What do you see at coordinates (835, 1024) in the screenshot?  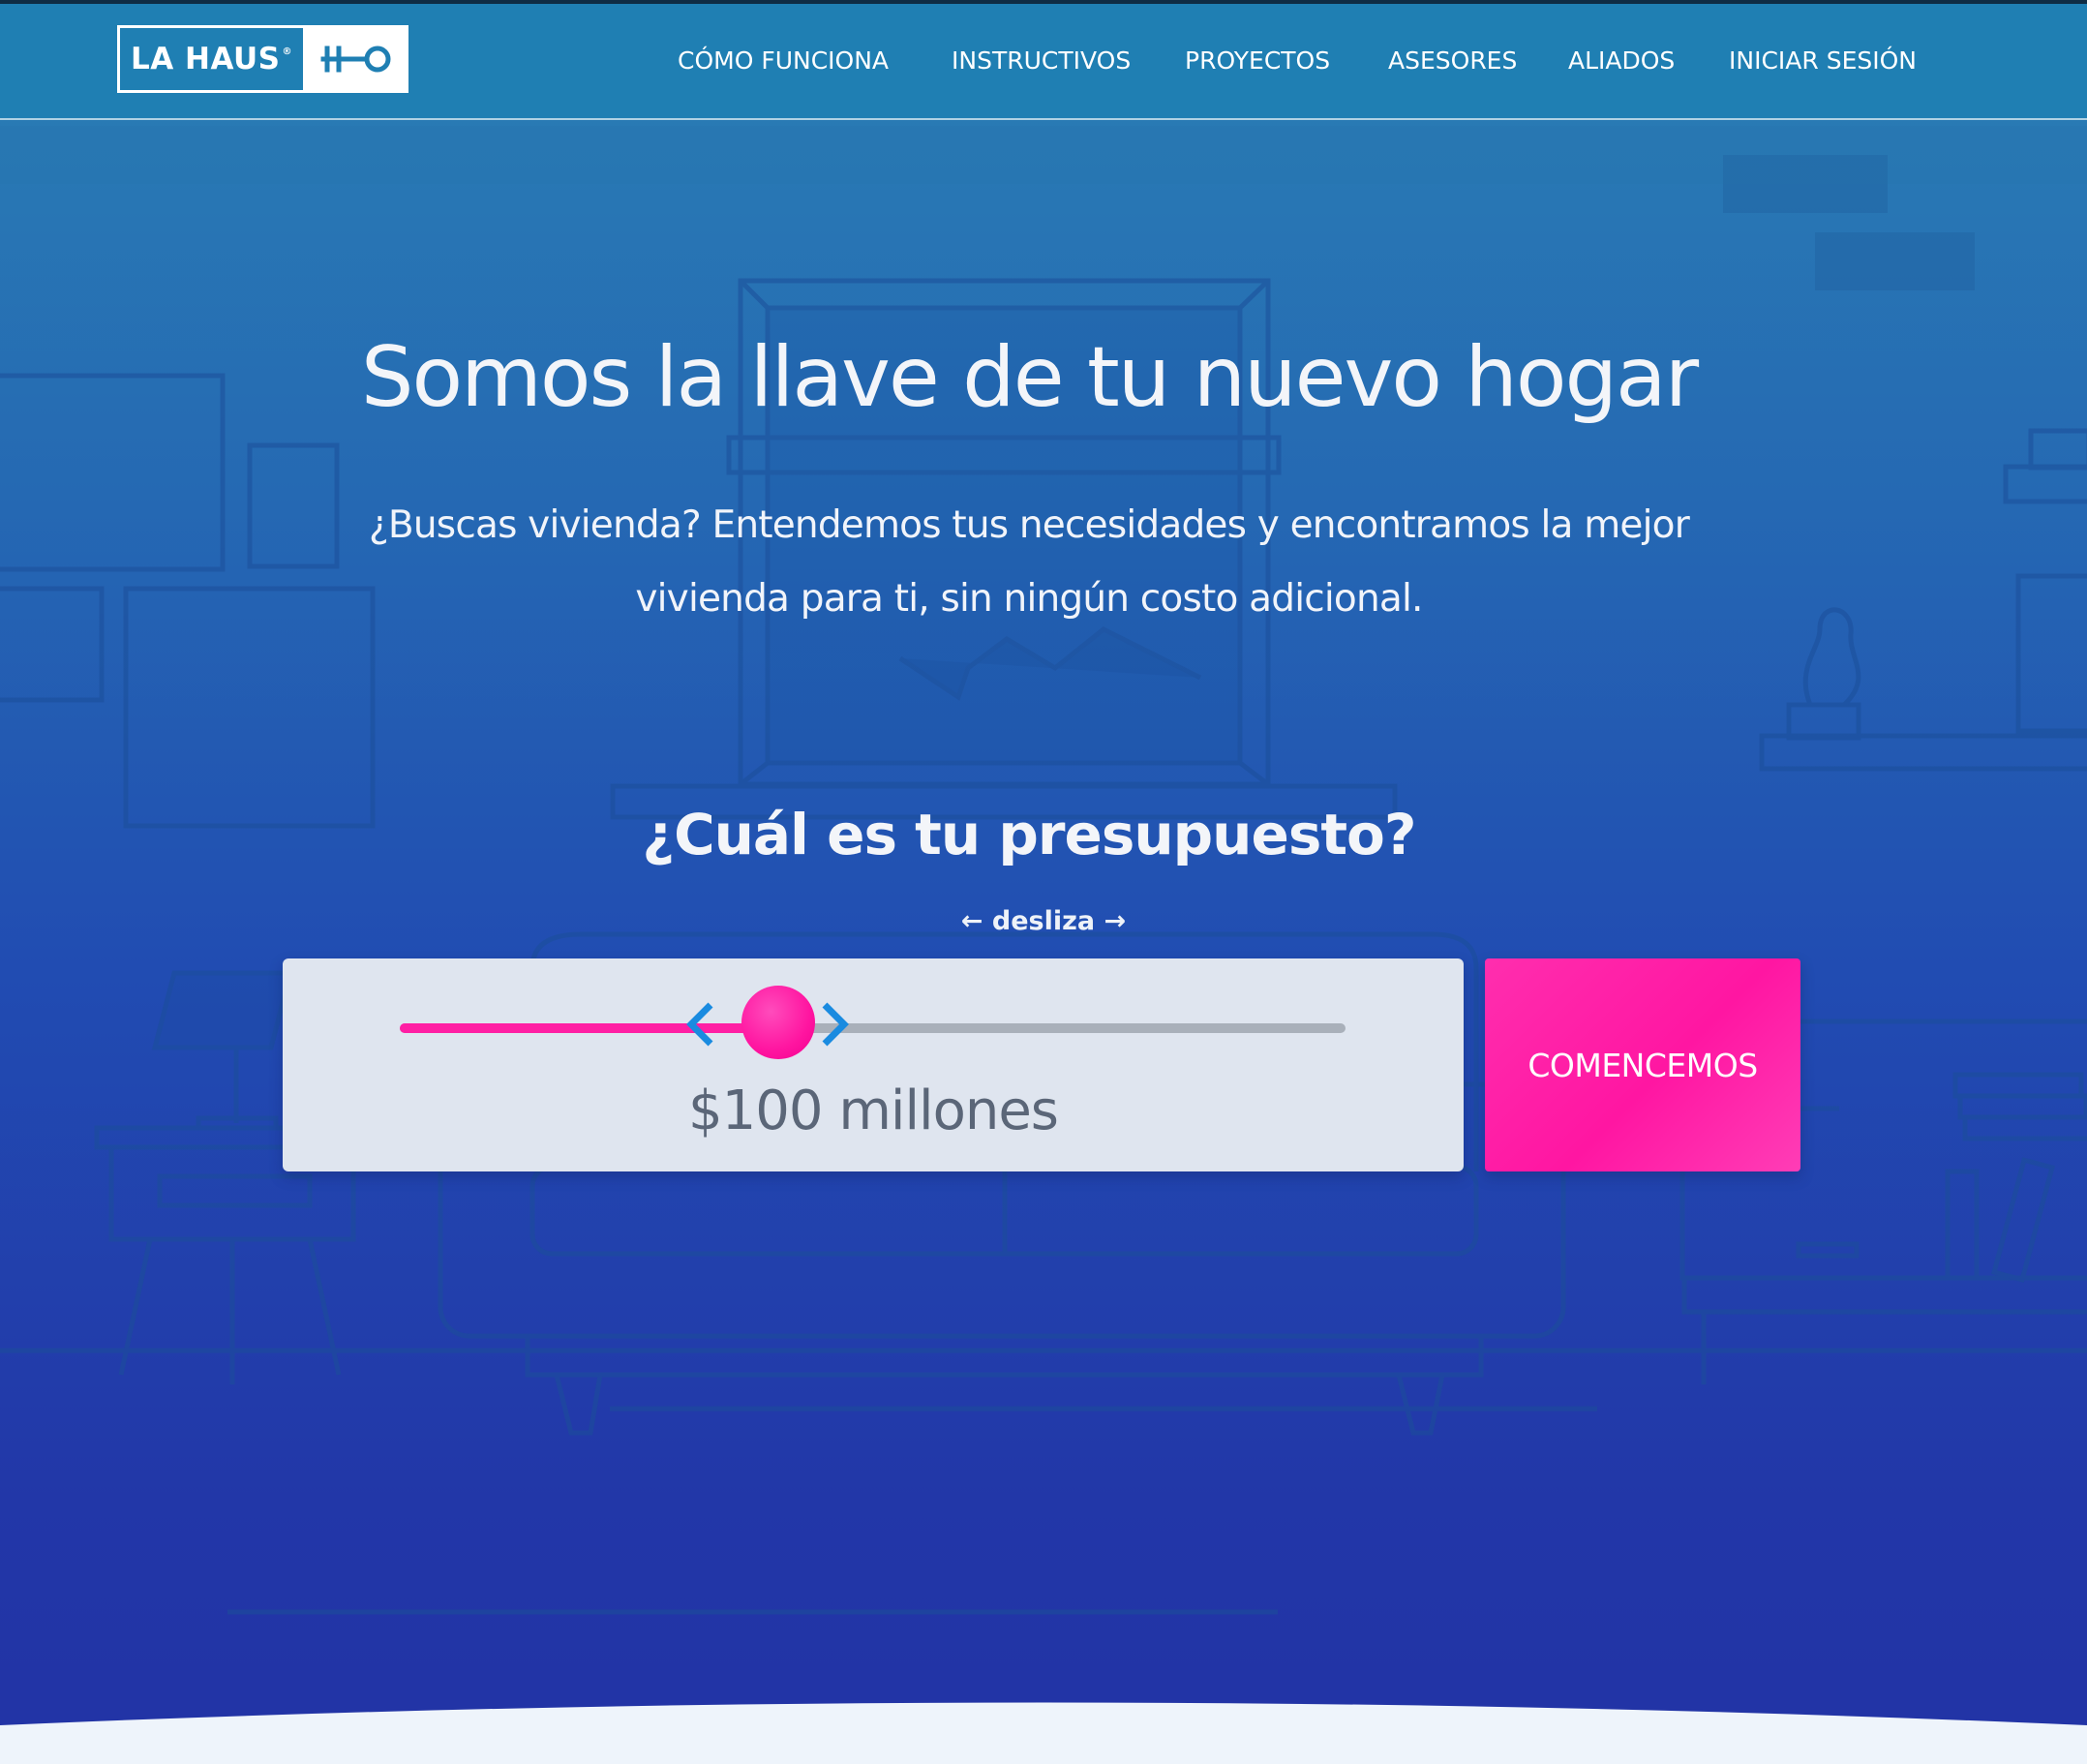 I see `chevron-right-icon` at bounding box center [835, 1024].